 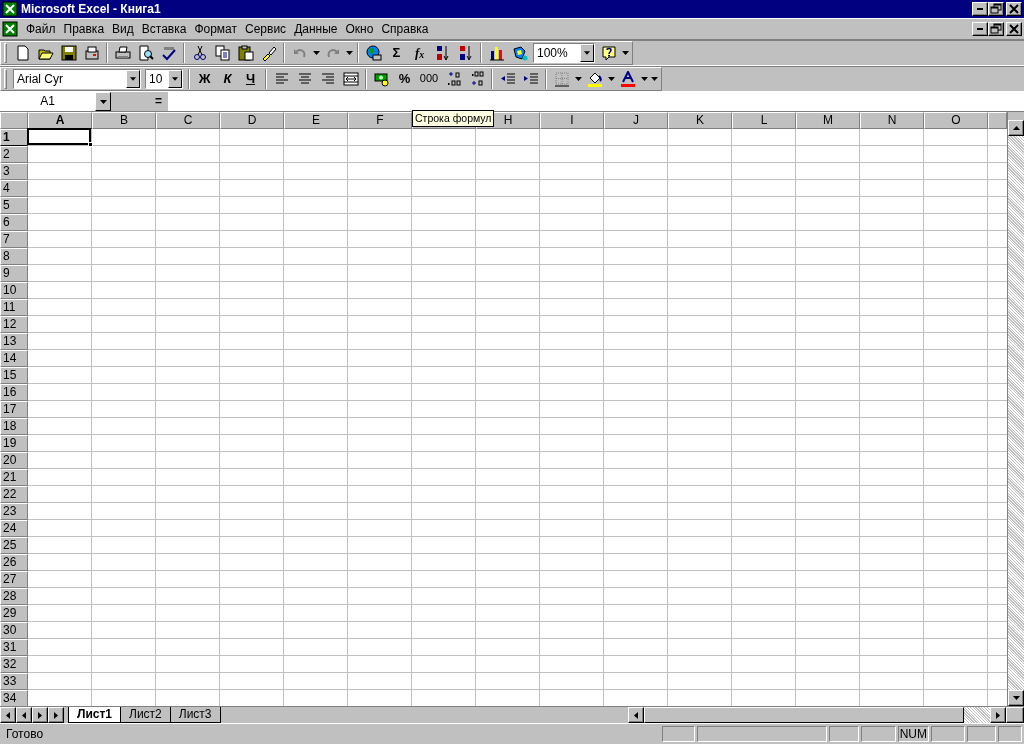 What do you see at coordinates (14, 154) in the screenshot?
I see `row-header: 2` at bounding box center [14, 154].